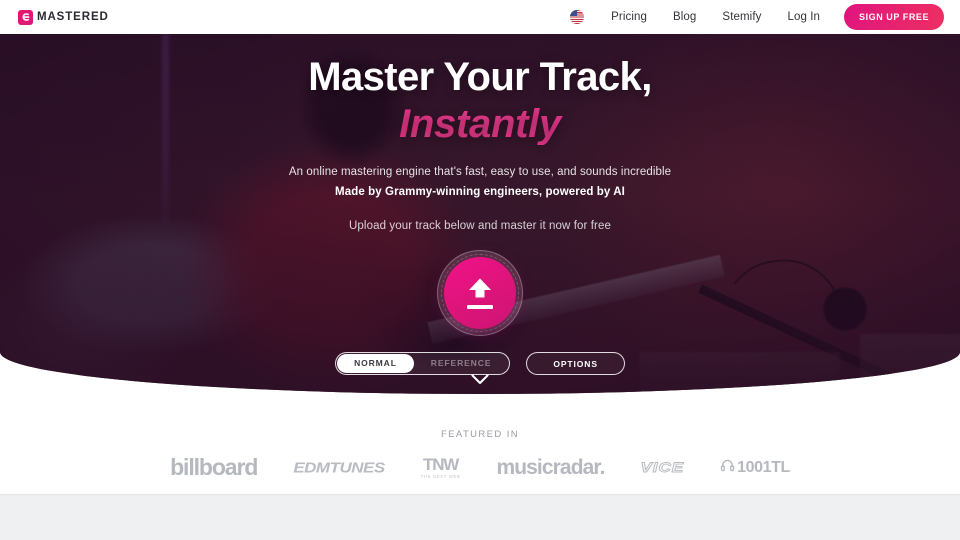 The height and width of the screenshot is (540, 960). I want to click on upload-track-button, so click(480, 293).